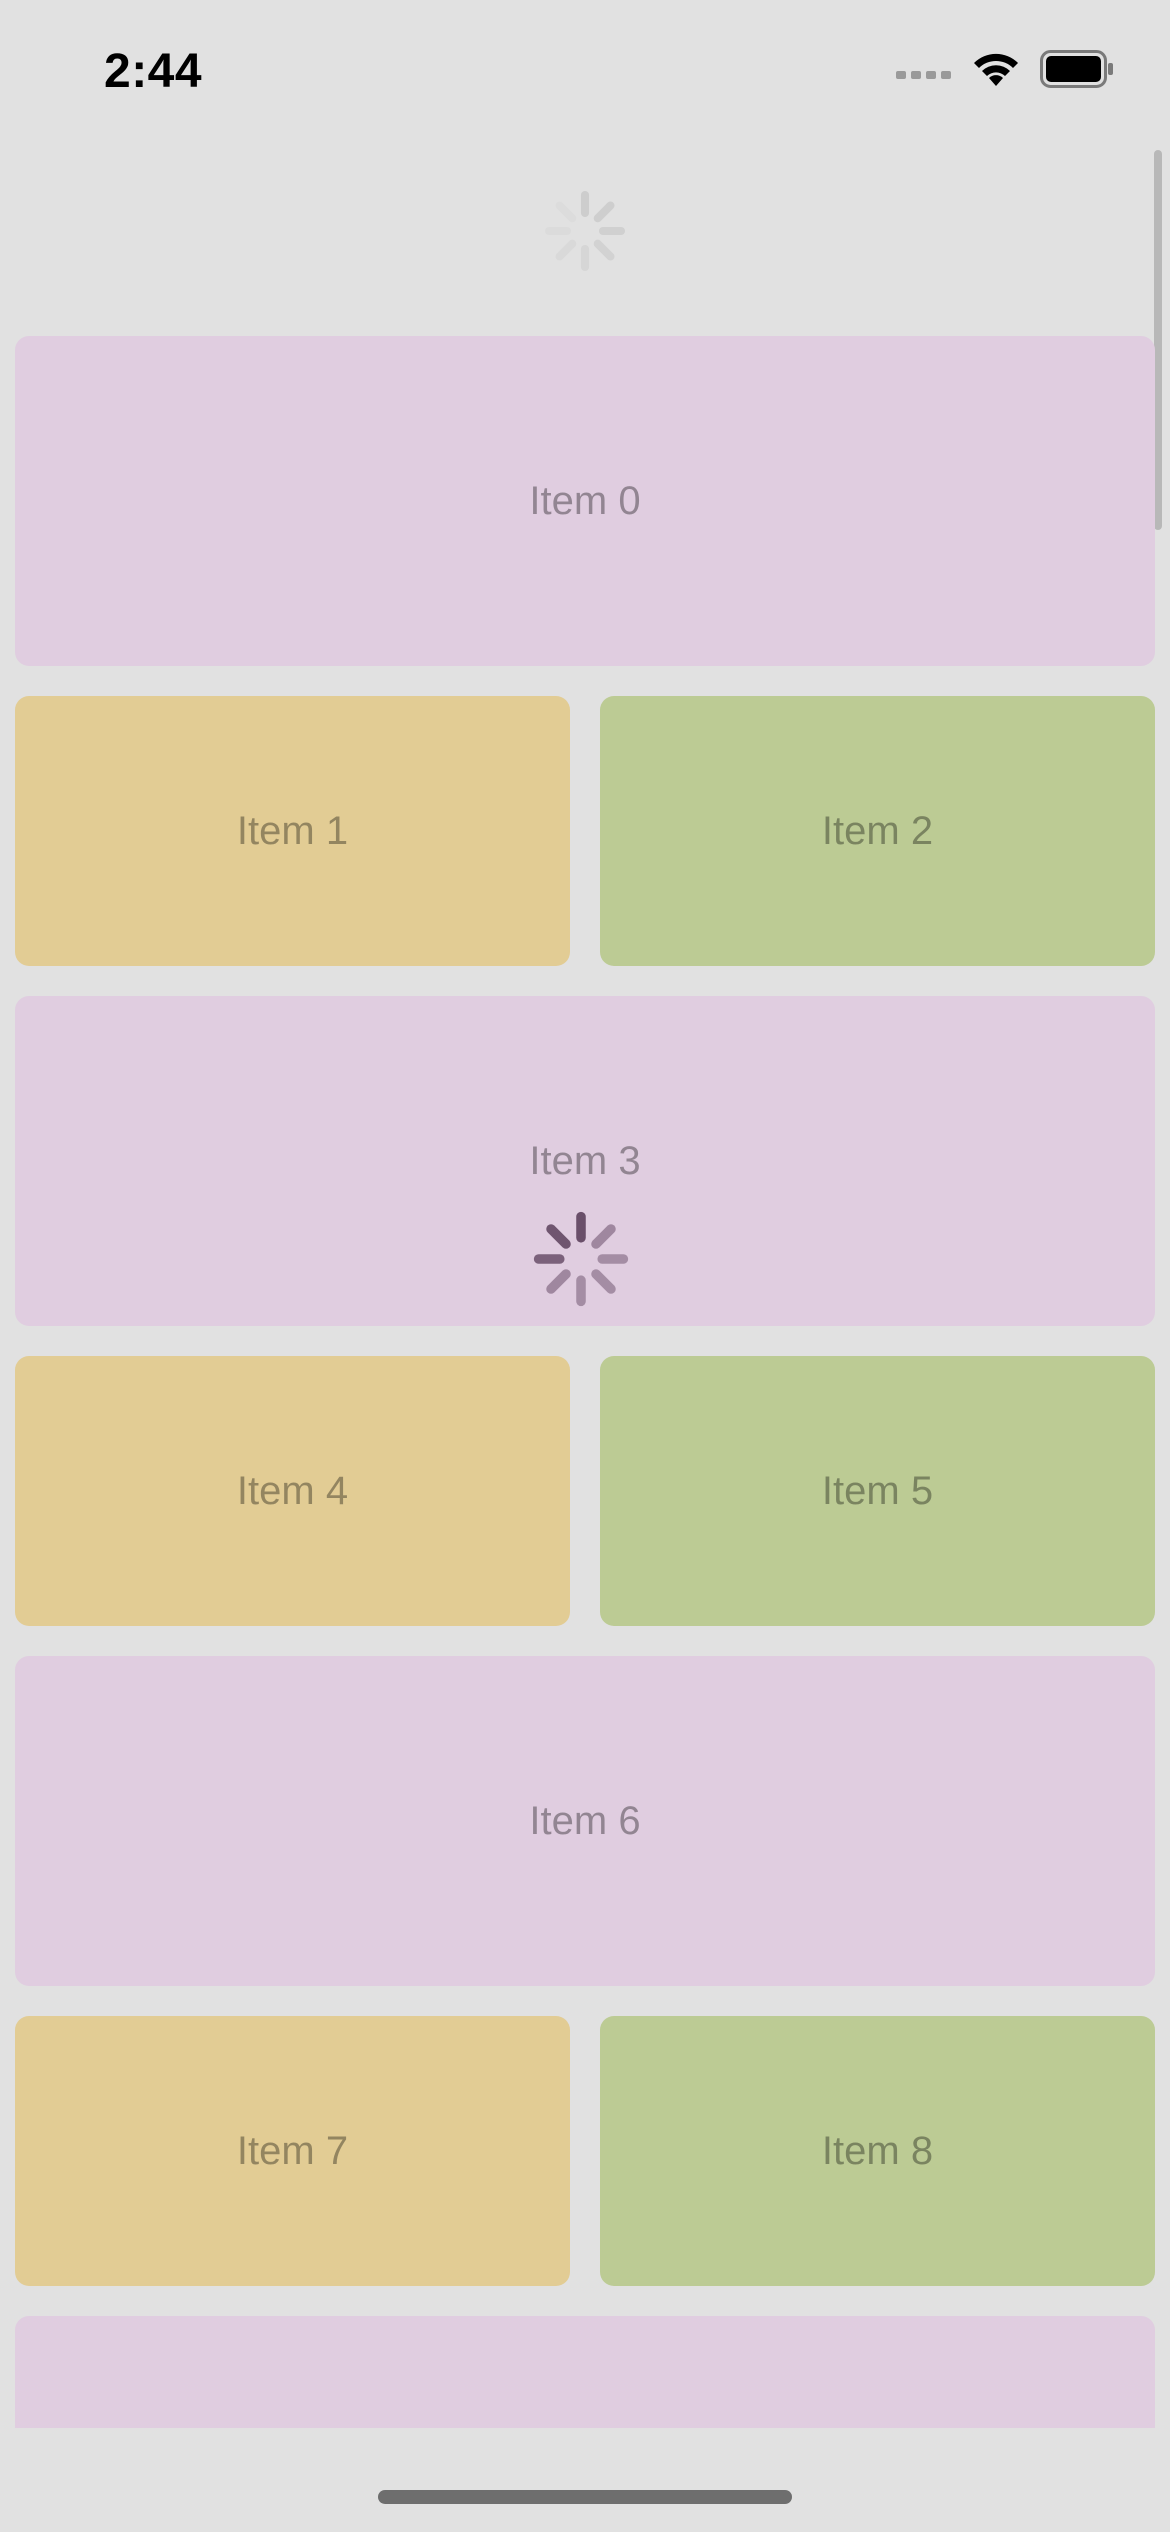 The height and width of the screenshot is (2532, 1170). I want to click on item-label: Item 5, so click(877, 1490).